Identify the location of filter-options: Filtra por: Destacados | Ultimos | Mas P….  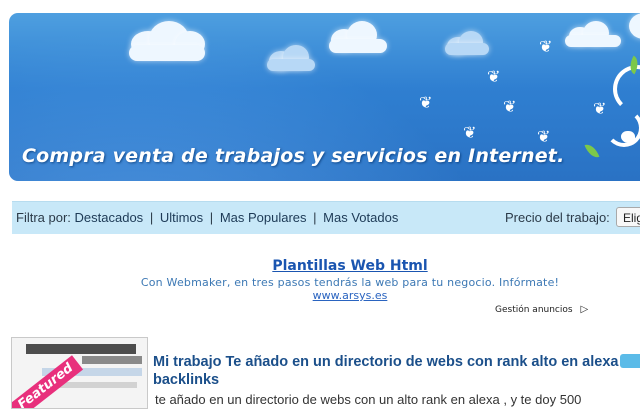
(207, 217).